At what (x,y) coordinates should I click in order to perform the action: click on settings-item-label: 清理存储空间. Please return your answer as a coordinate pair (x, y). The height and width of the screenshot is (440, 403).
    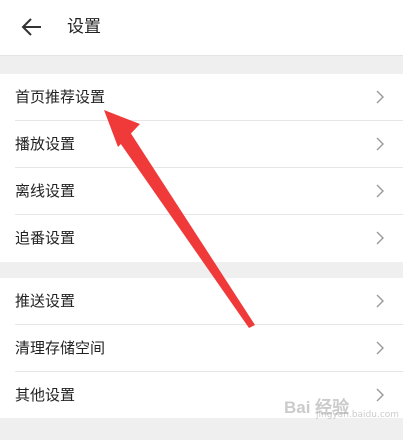
    Looking at the image, I should click on (60, 348).